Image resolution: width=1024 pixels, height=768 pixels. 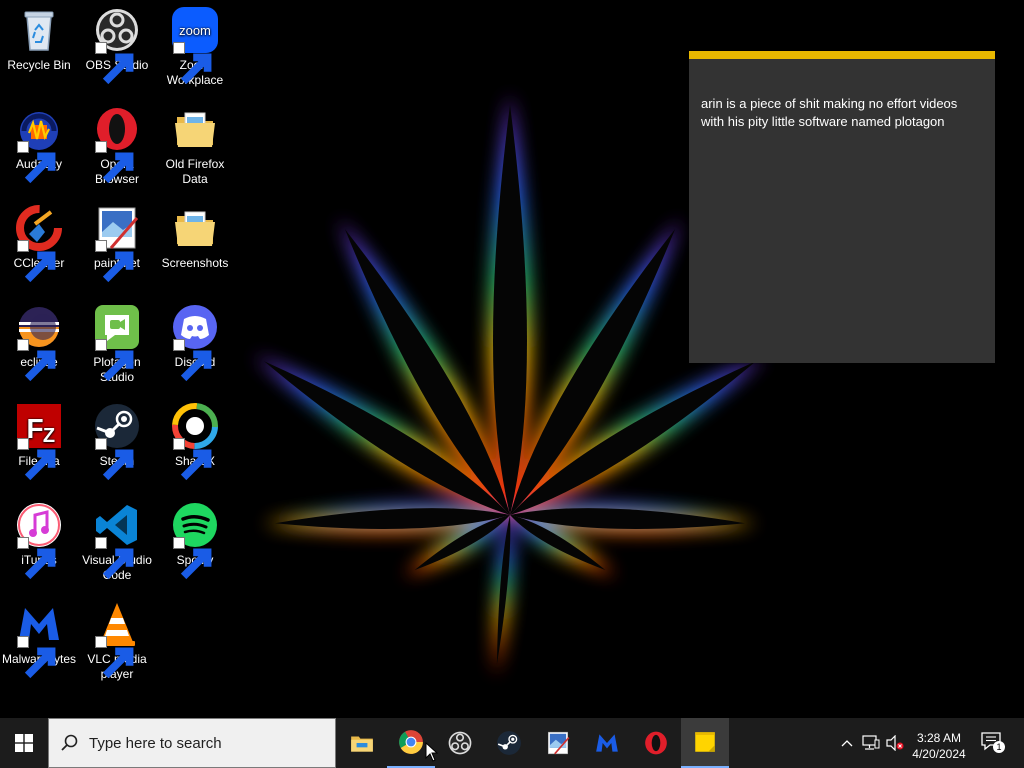 I want to click on malwarebytes-icon, so click(x=607, y=743).